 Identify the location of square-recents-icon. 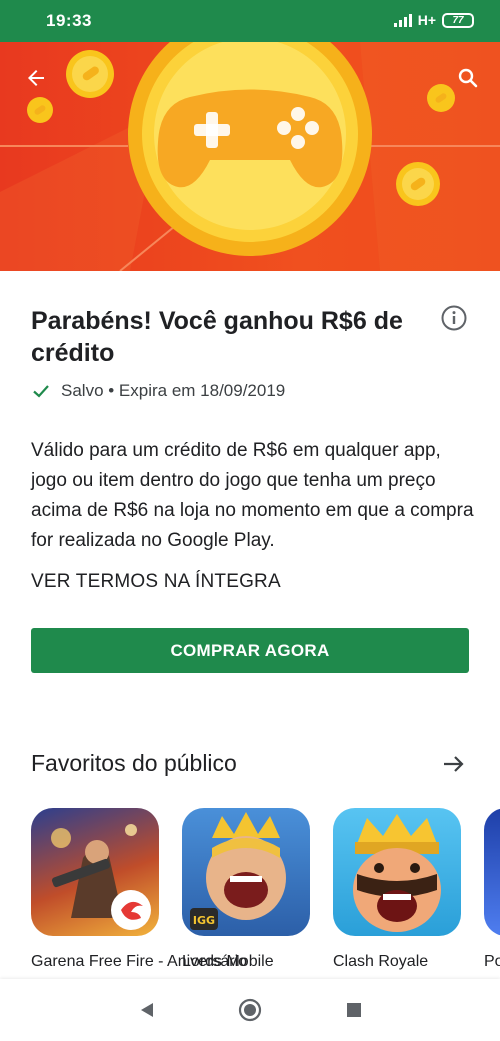
(354, 1010).